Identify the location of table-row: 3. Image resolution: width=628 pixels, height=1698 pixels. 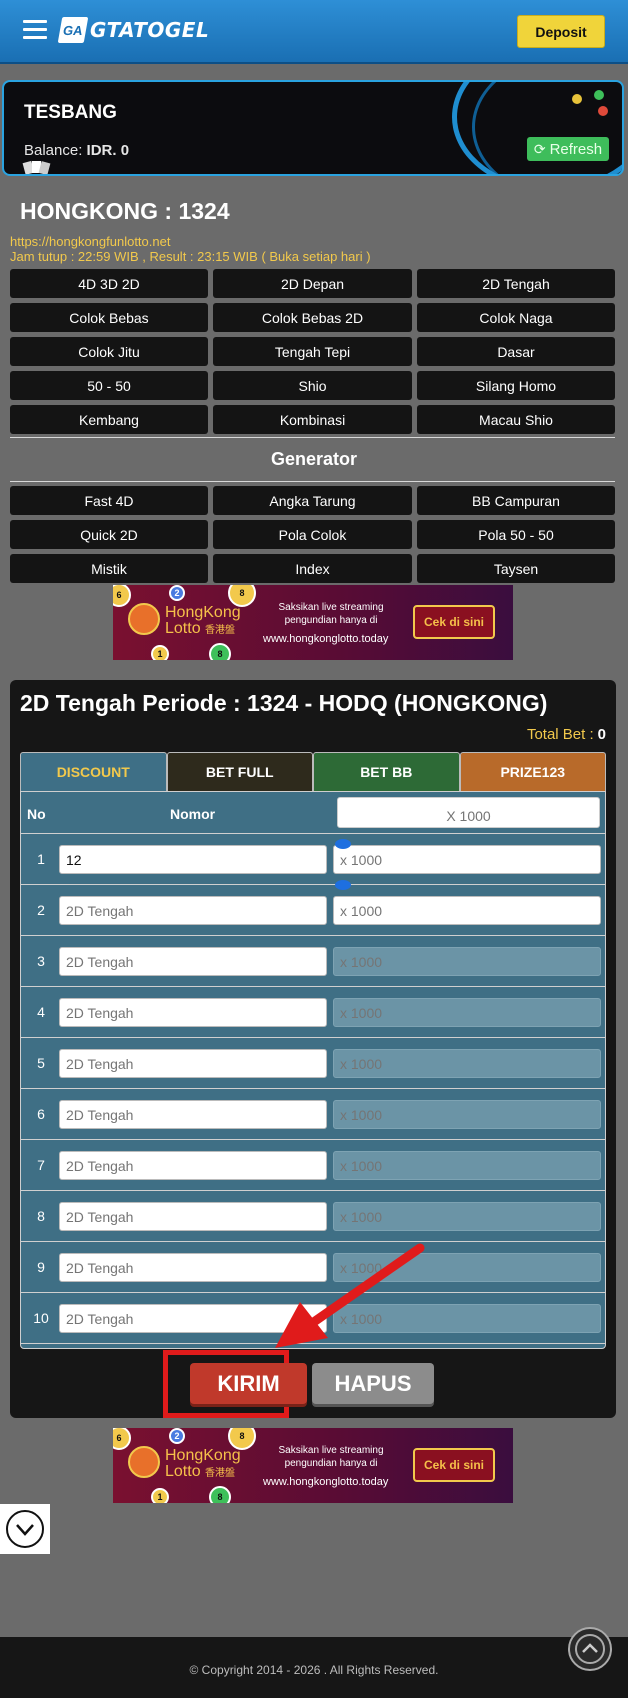
(313, 961).